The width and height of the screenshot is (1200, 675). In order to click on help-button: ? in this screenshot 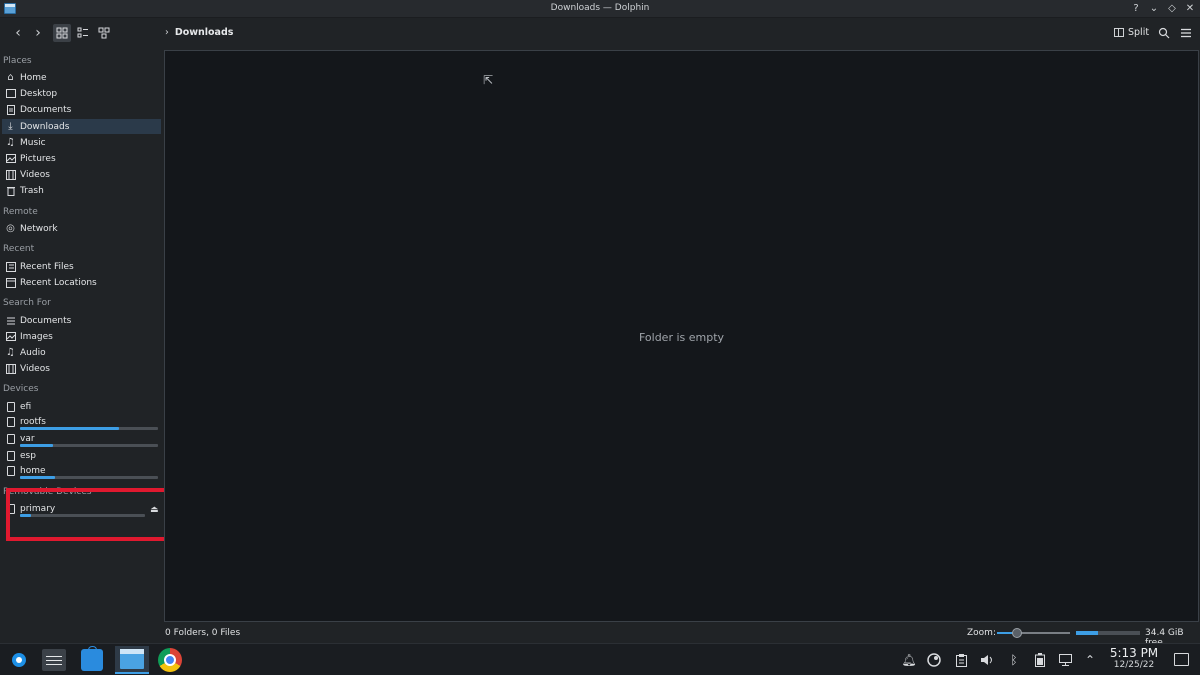, I will do `click(1136, 8)`.